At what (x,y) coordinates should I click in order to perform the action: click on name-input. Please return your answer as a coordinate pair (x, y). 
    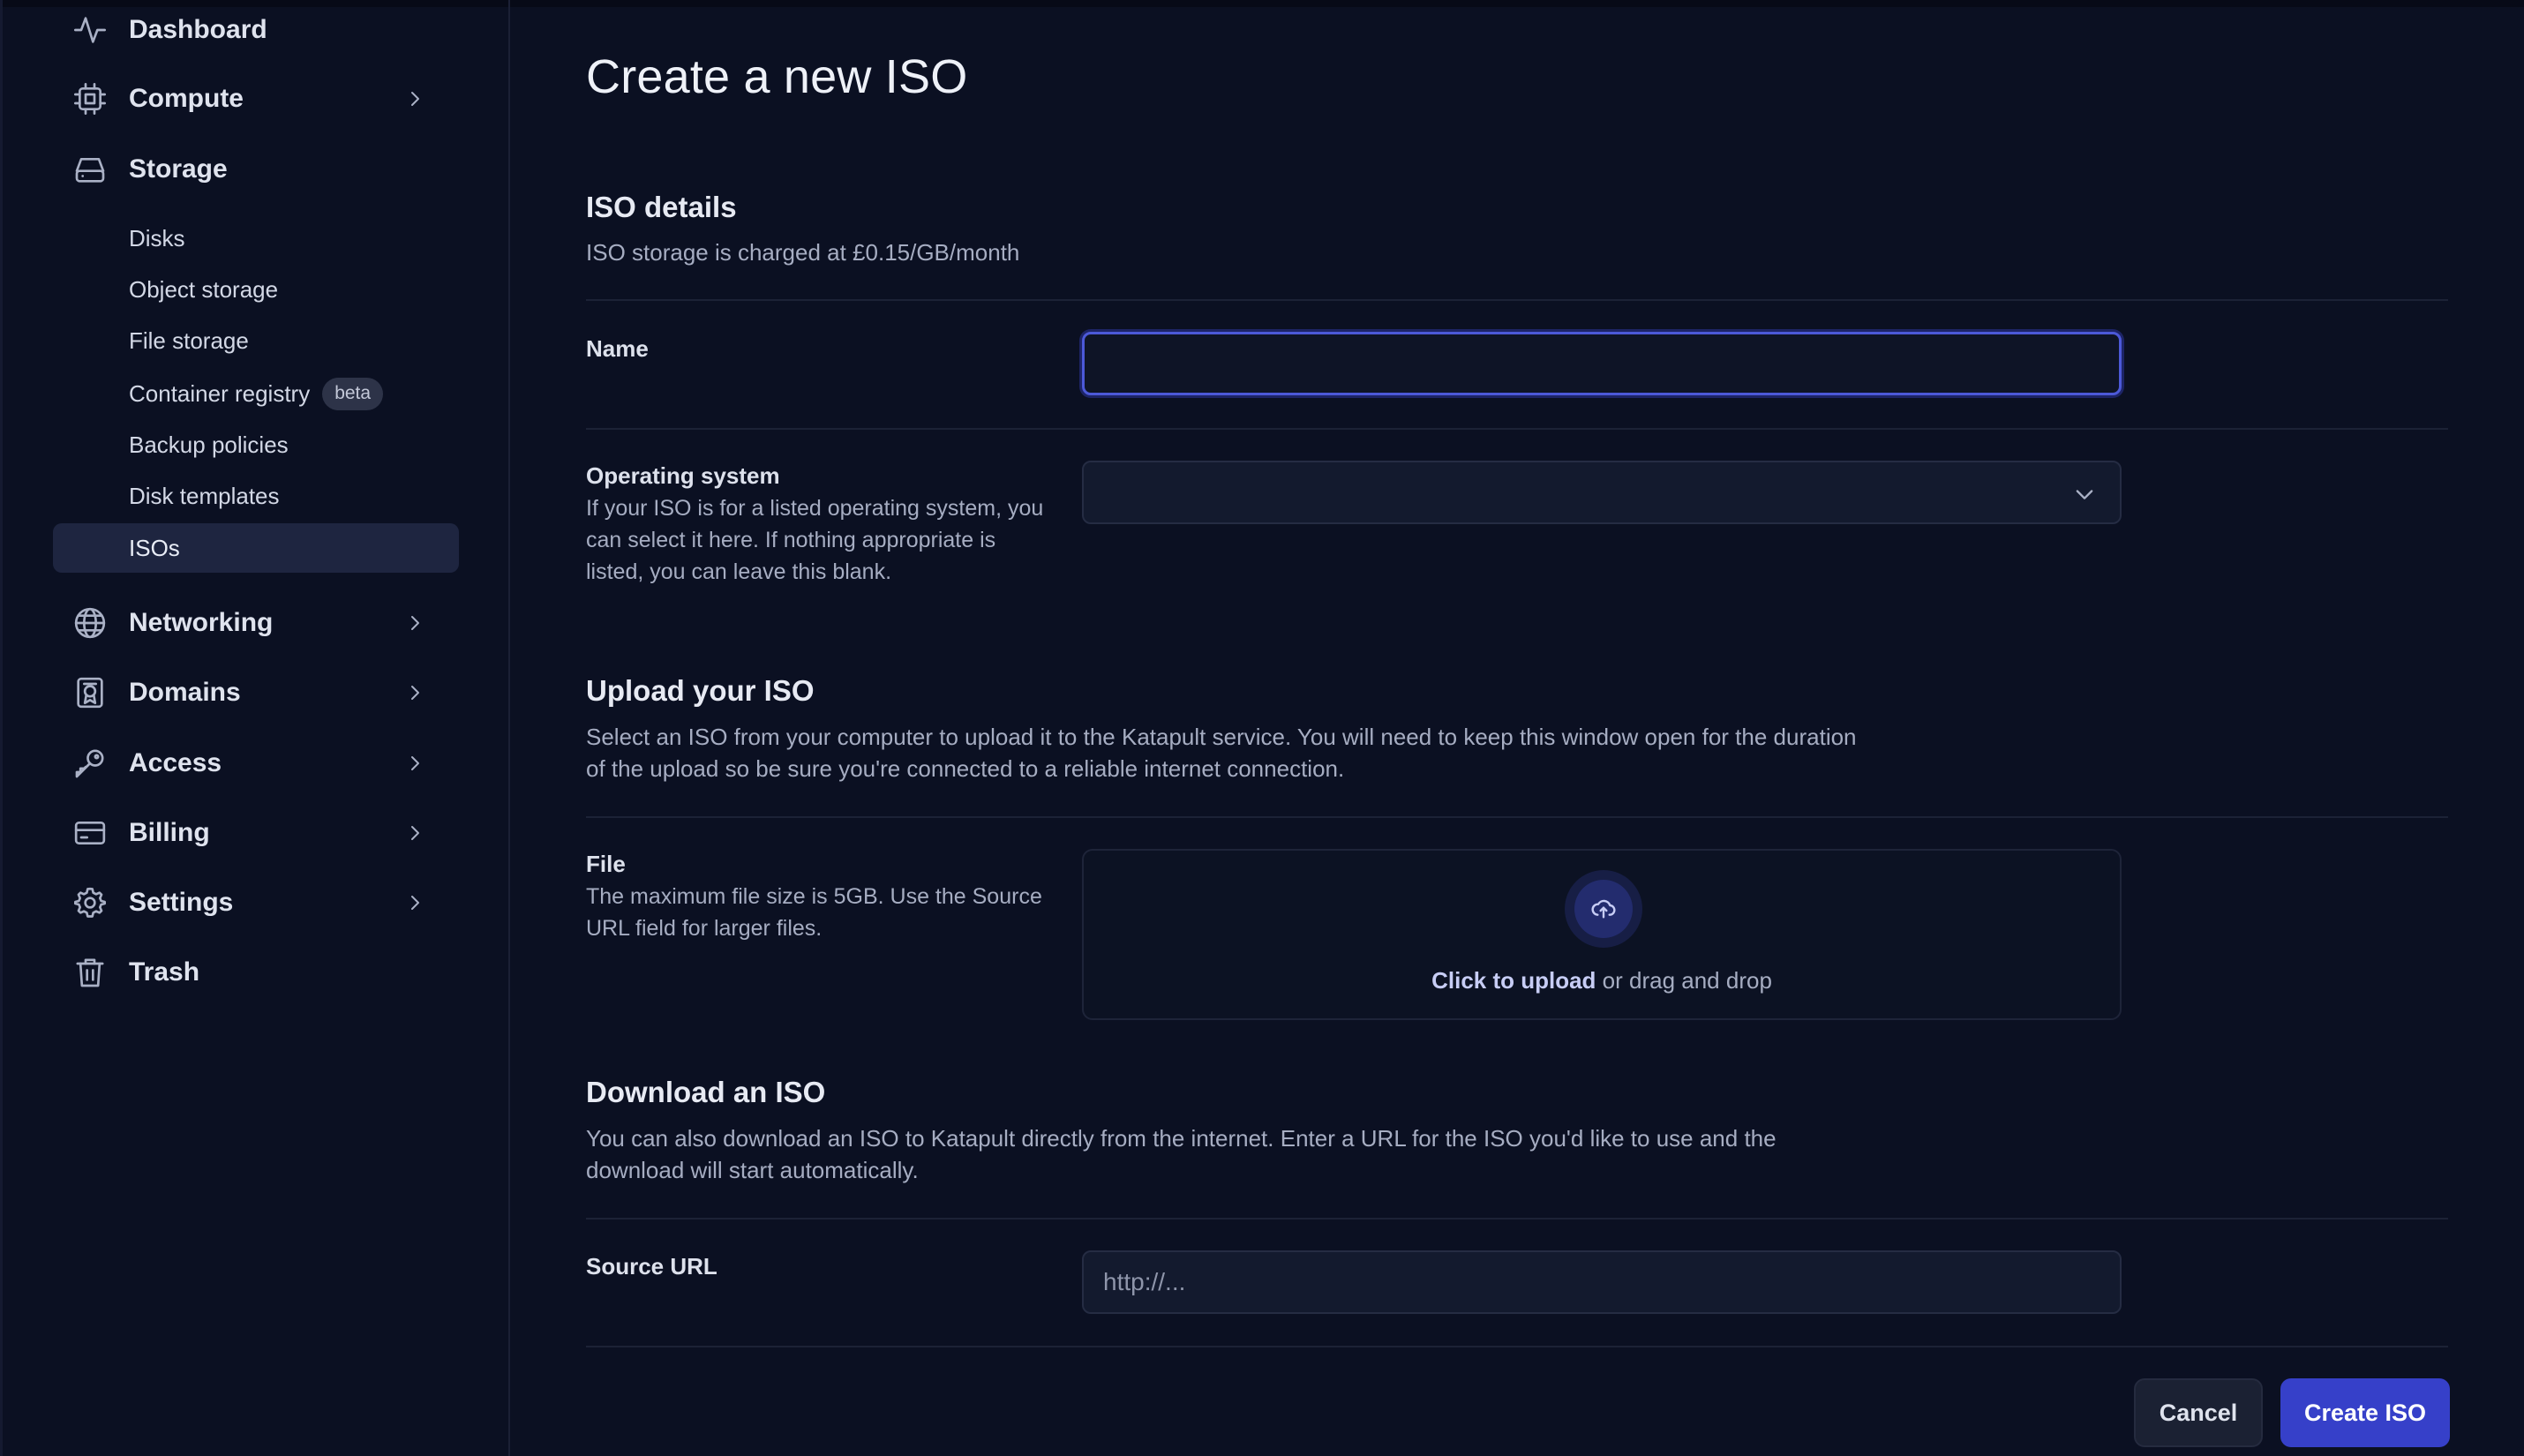
    Looking at the image, I should click on (1602, 363).